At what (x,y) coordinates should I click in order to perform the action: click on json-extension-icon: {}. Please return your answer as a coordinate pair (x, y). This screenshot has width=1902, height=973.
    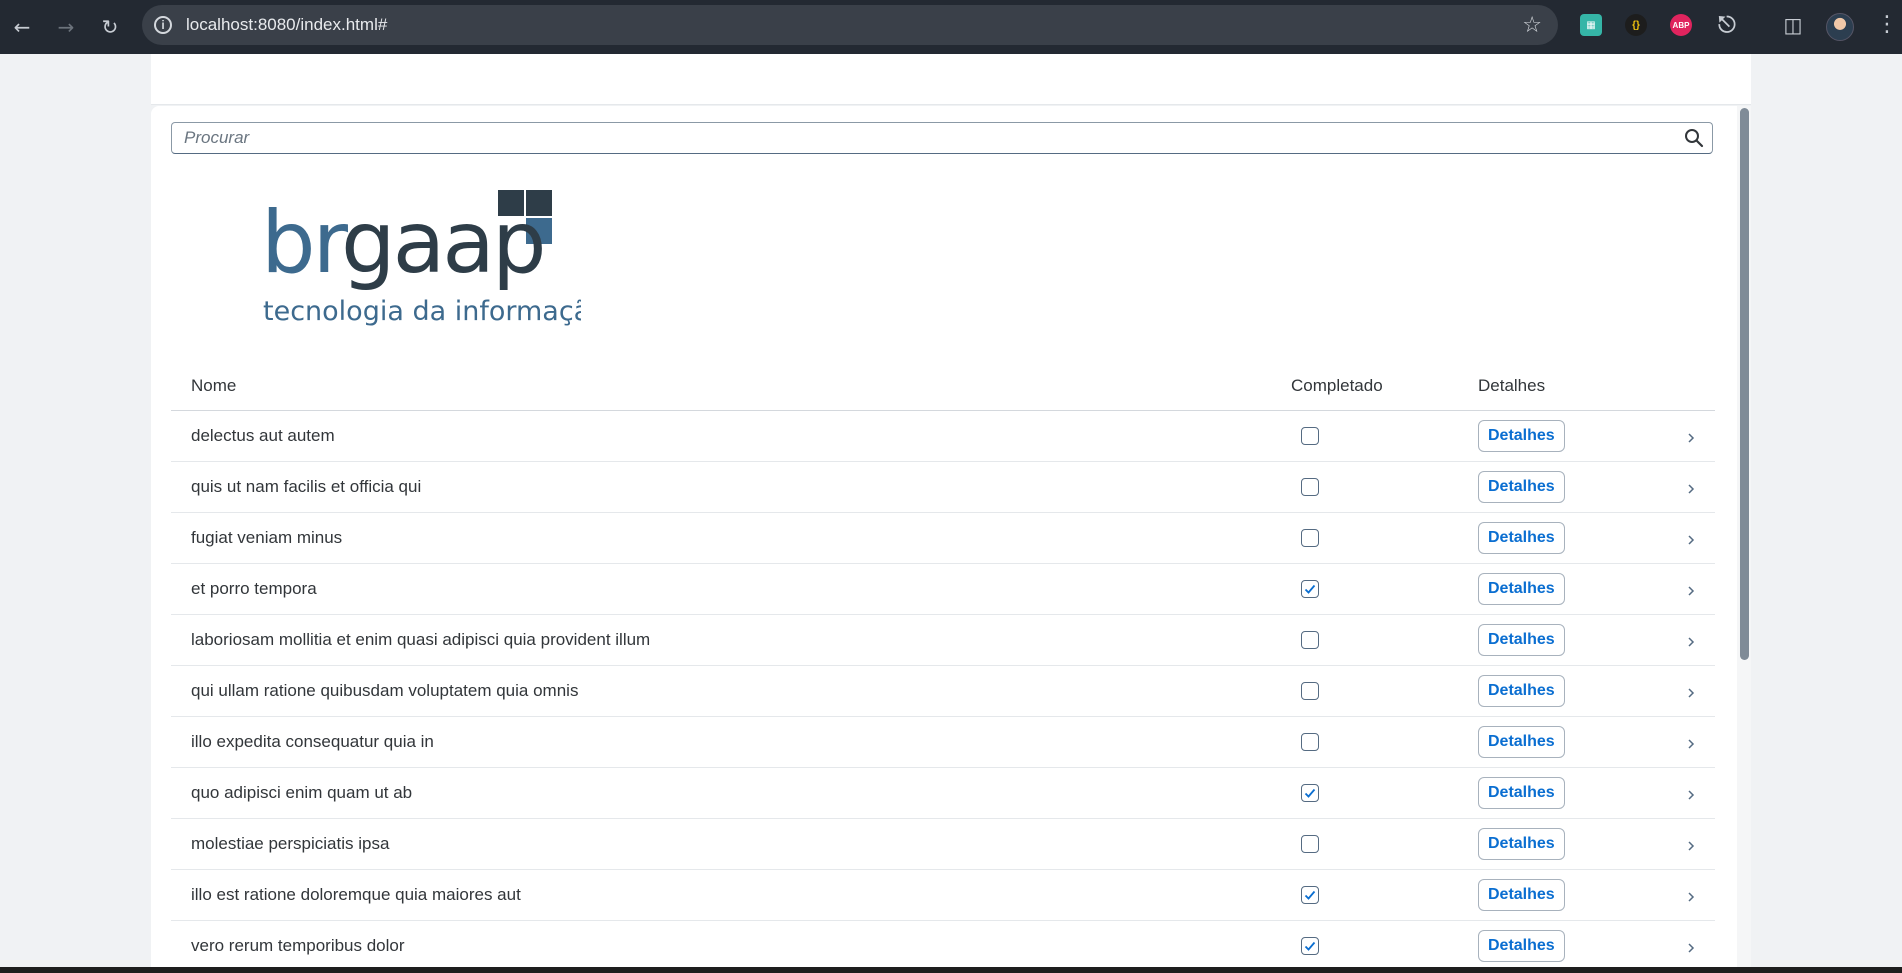
    Looking at the image, I should click on (1636, 25).